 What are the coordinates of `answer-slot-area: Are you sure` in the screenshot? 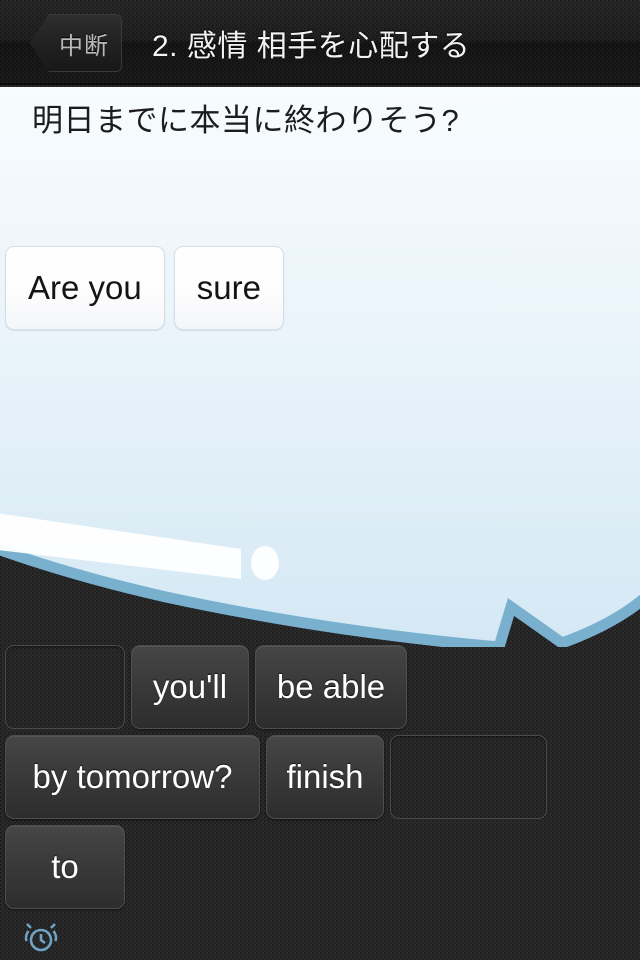 It's located at (320, 293).